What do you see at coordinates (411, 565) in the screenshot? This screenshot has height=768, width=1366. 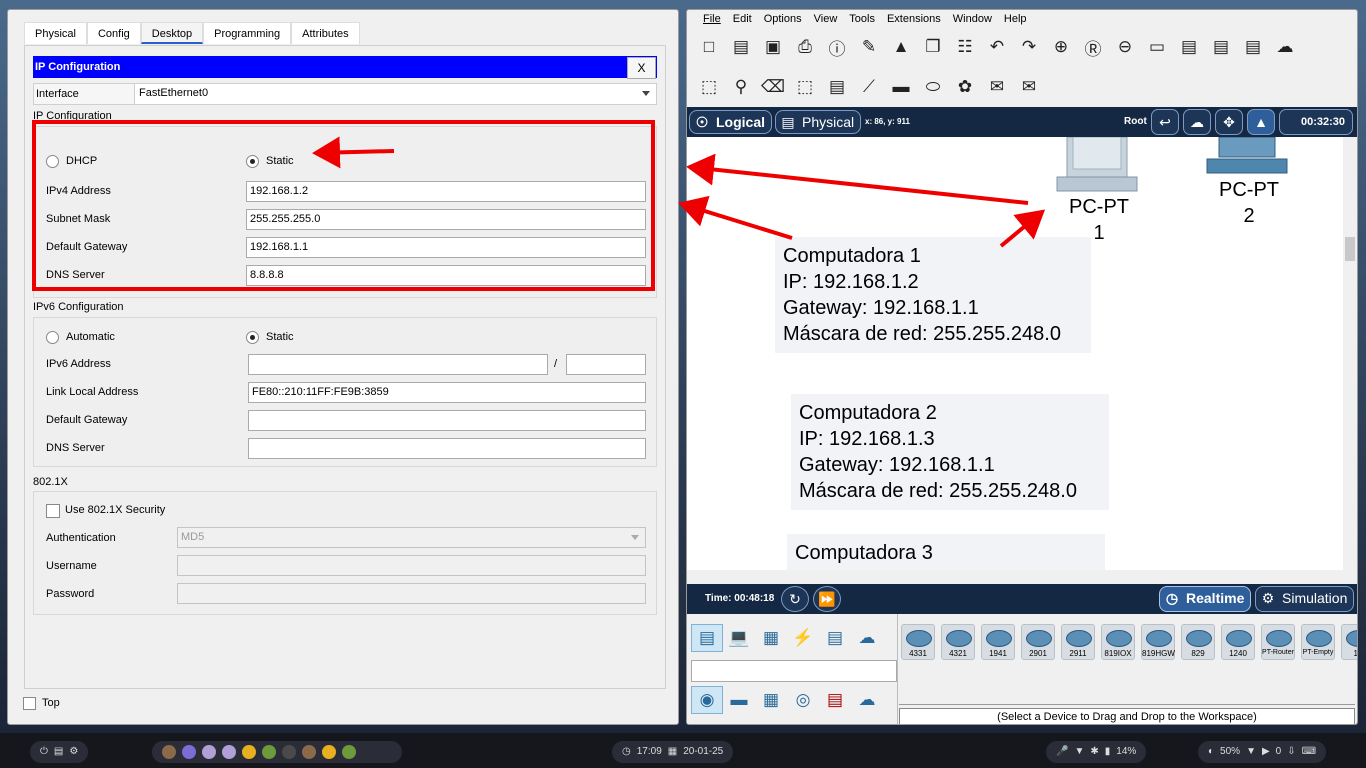 I see `username-input` at bounding box center [411, 565].